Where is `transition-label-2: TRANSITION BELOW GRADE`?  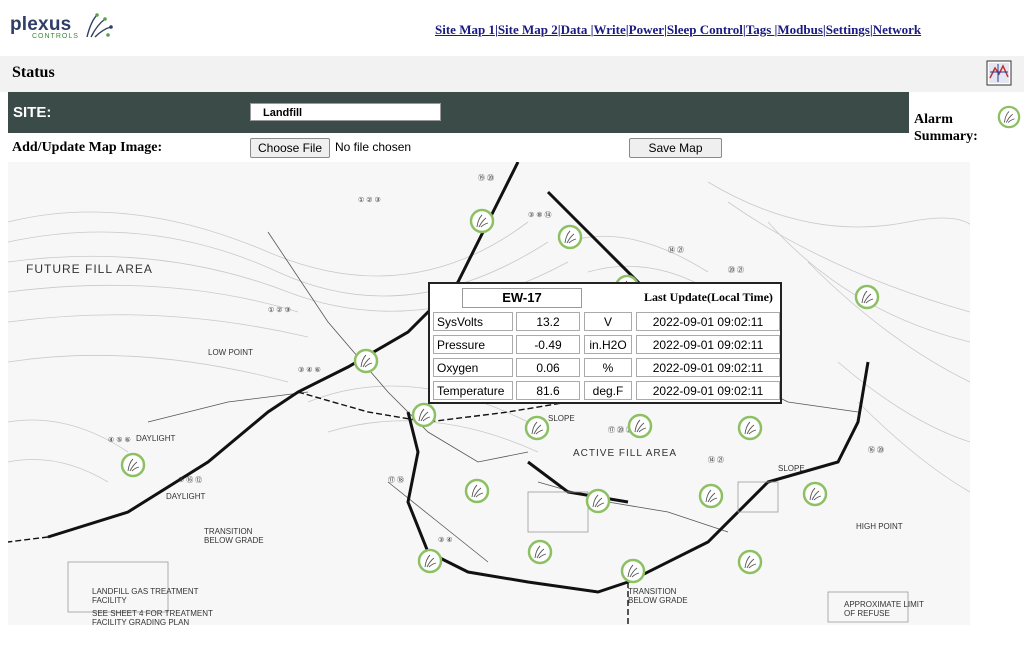 transition-label-2: TRANSITION BELOW GRADE is located at coordinates (658, 596).